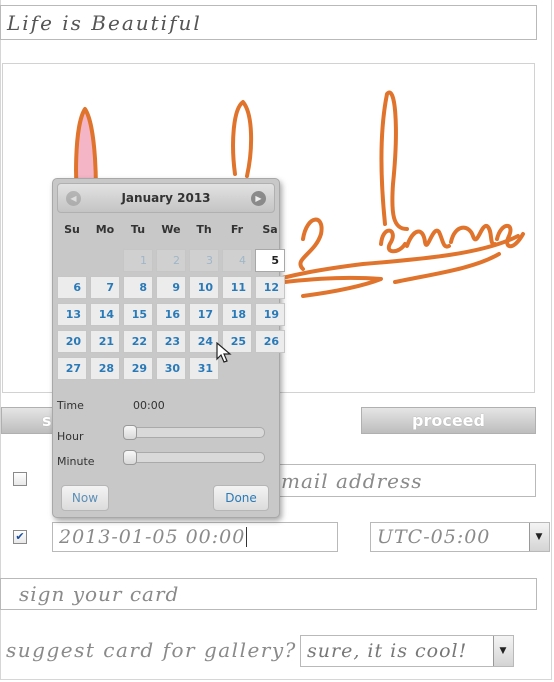 The height and width of the screenshot is (682, 554). What do you see at coordinates (20, 479) in the screenshot?
I see `email-checkbox` at bounding box center [20, 479].